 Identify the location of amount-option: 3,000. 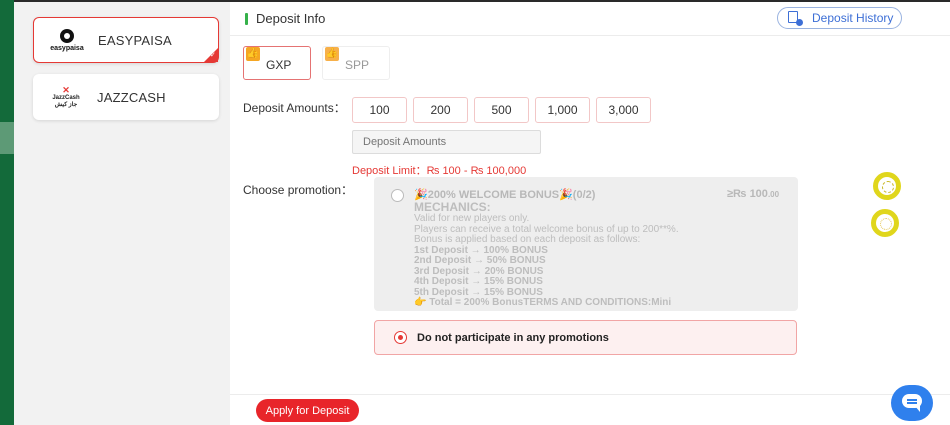
(623, 110).